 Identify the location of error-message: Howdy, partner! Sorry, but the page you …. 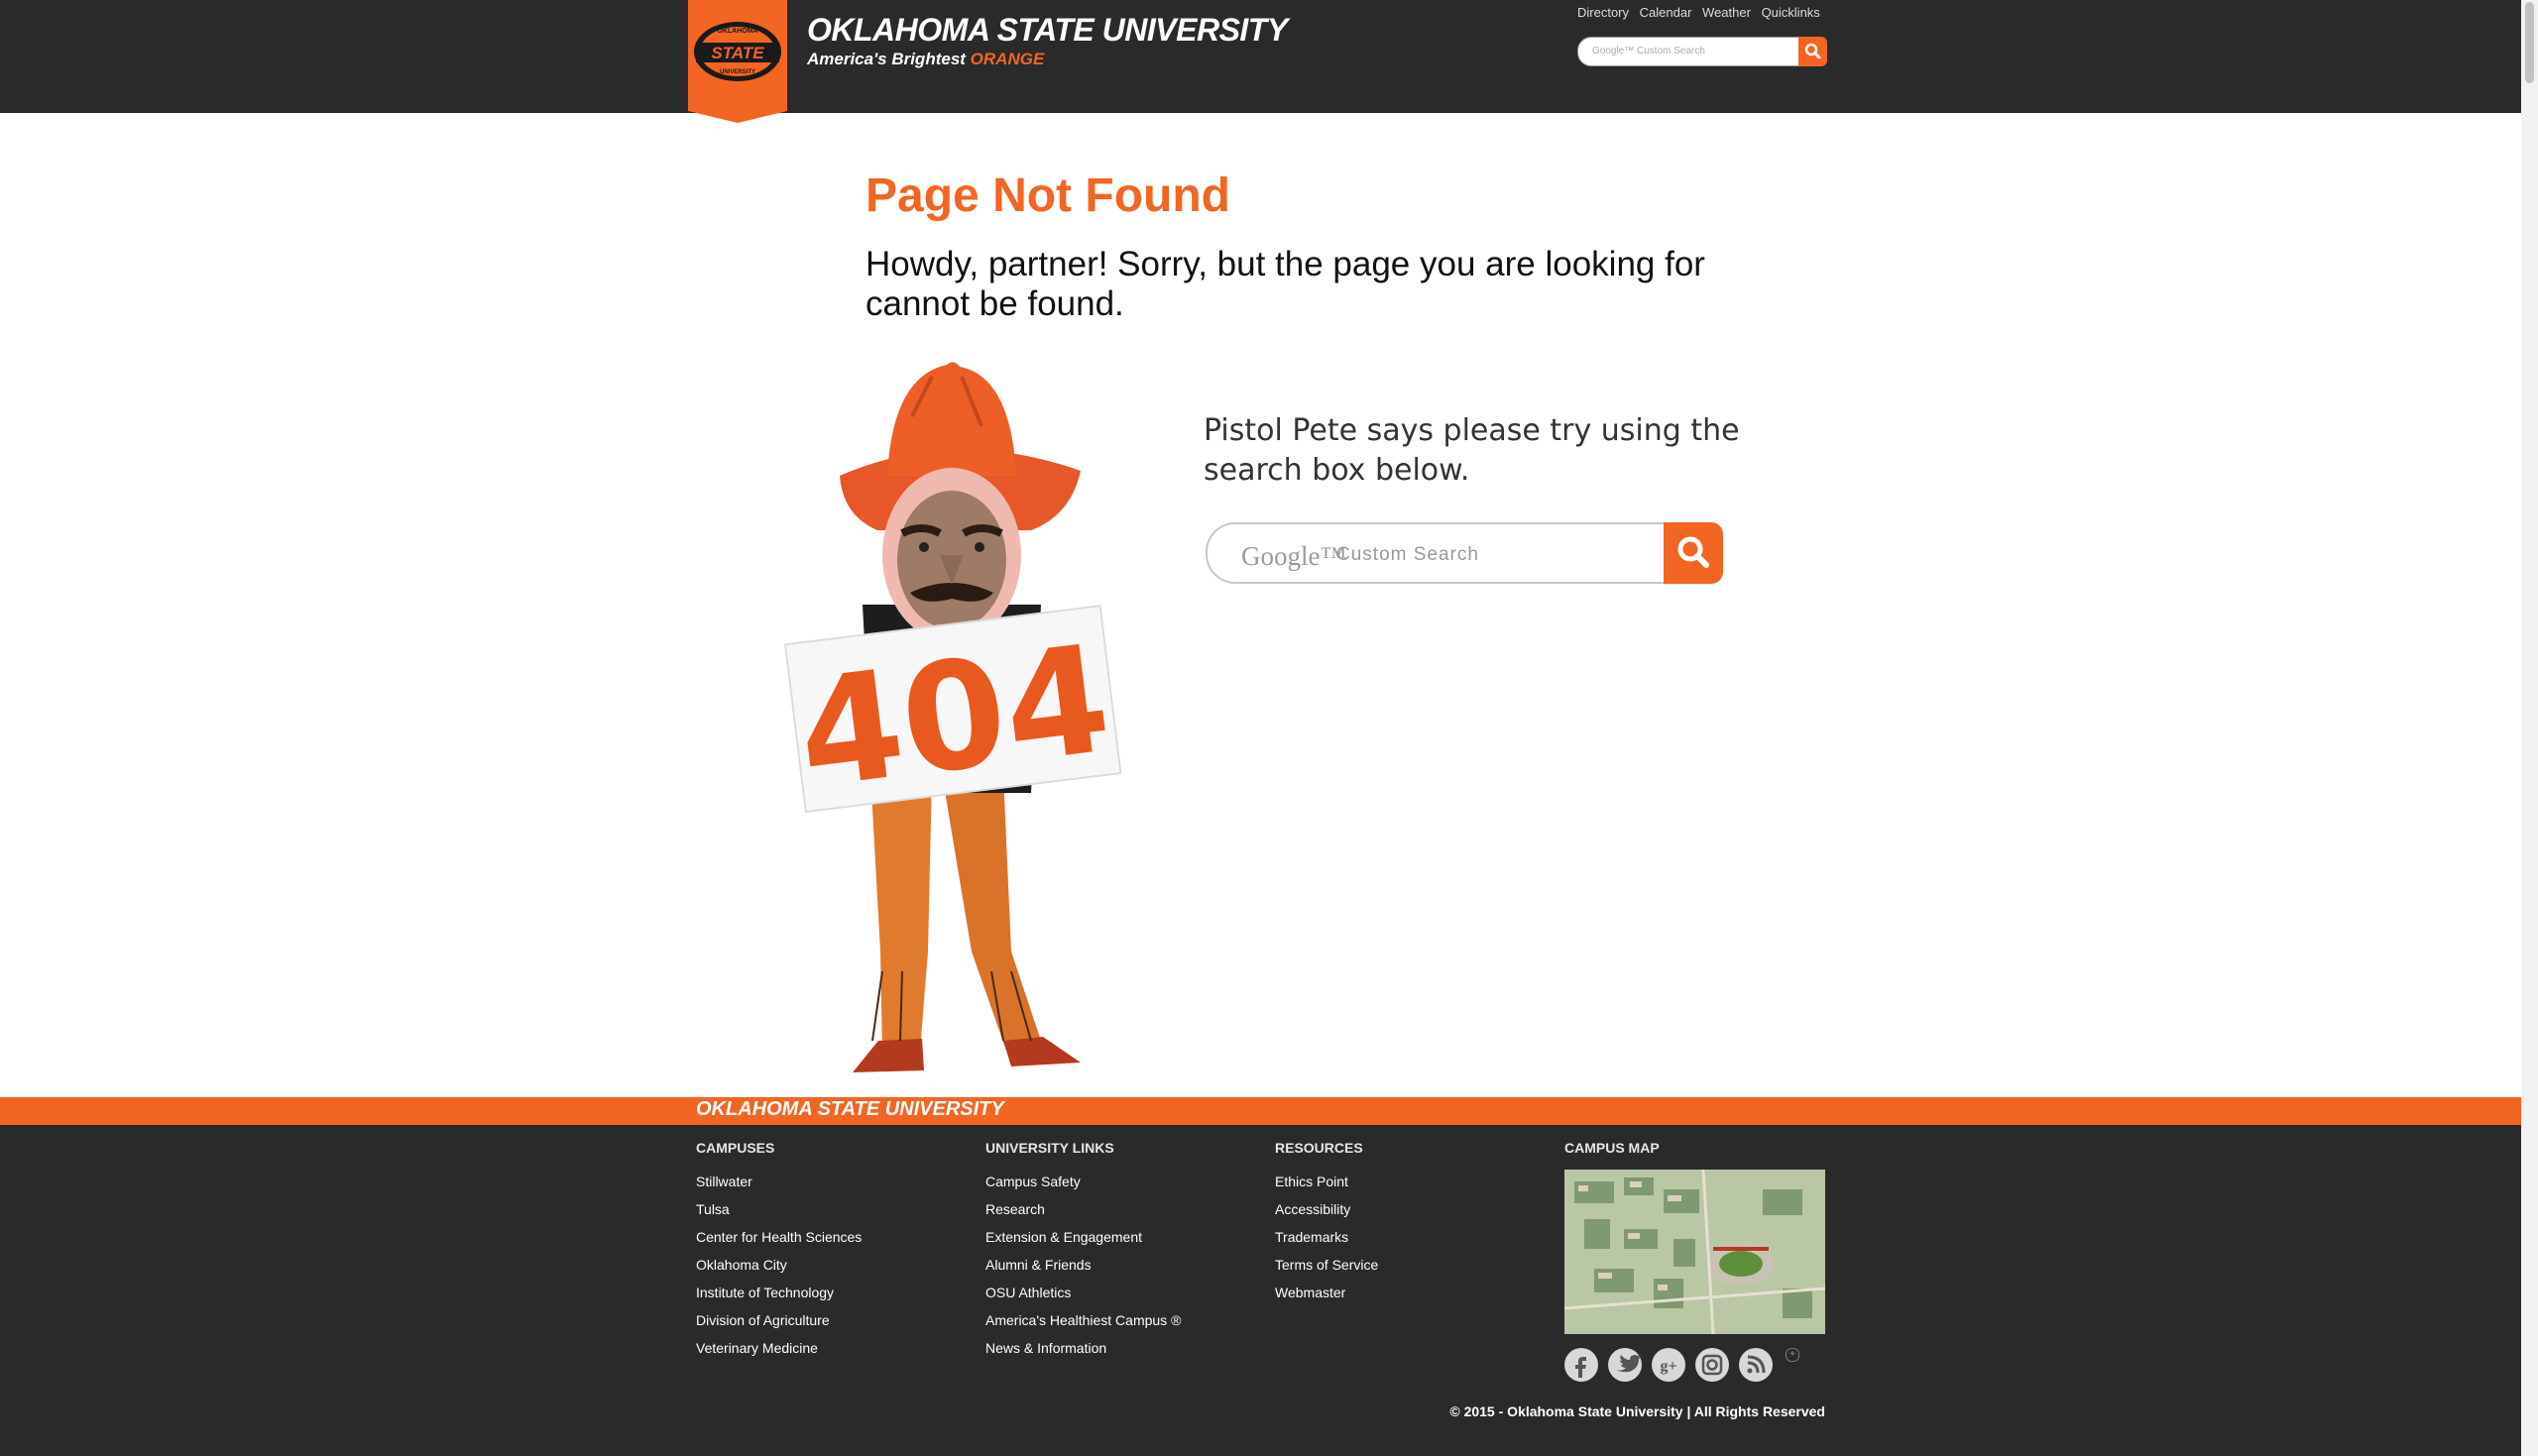
(1285, 284).